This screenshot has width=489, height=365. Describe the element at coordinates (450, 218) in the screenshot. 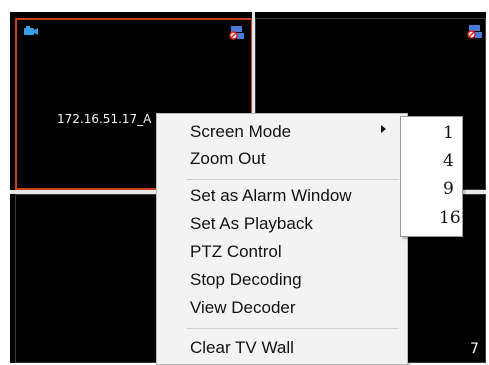

I see `screen-mode-option-16: 16` at that location.